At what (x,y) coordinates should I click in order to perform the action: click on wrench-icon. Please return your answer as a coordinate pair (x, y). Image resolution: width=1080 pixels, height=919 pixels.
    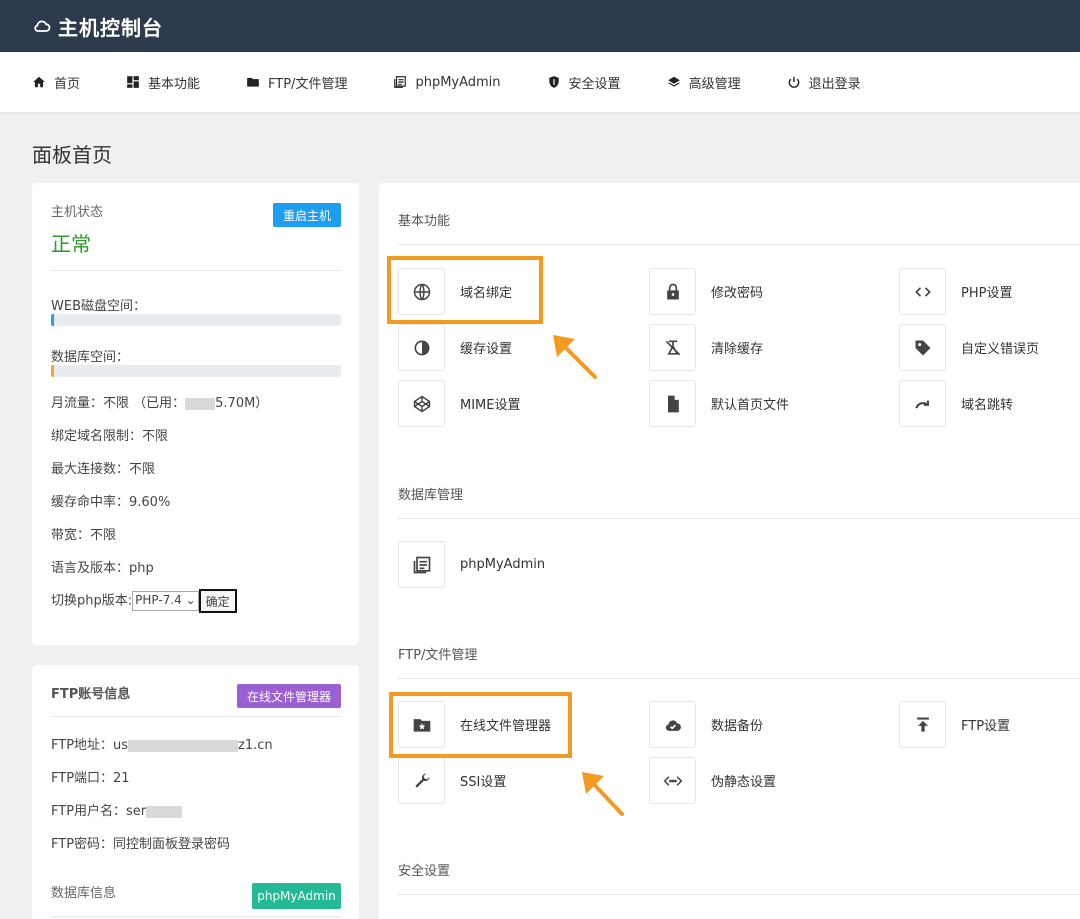
    Looking at the image, I should click on (422, 780).